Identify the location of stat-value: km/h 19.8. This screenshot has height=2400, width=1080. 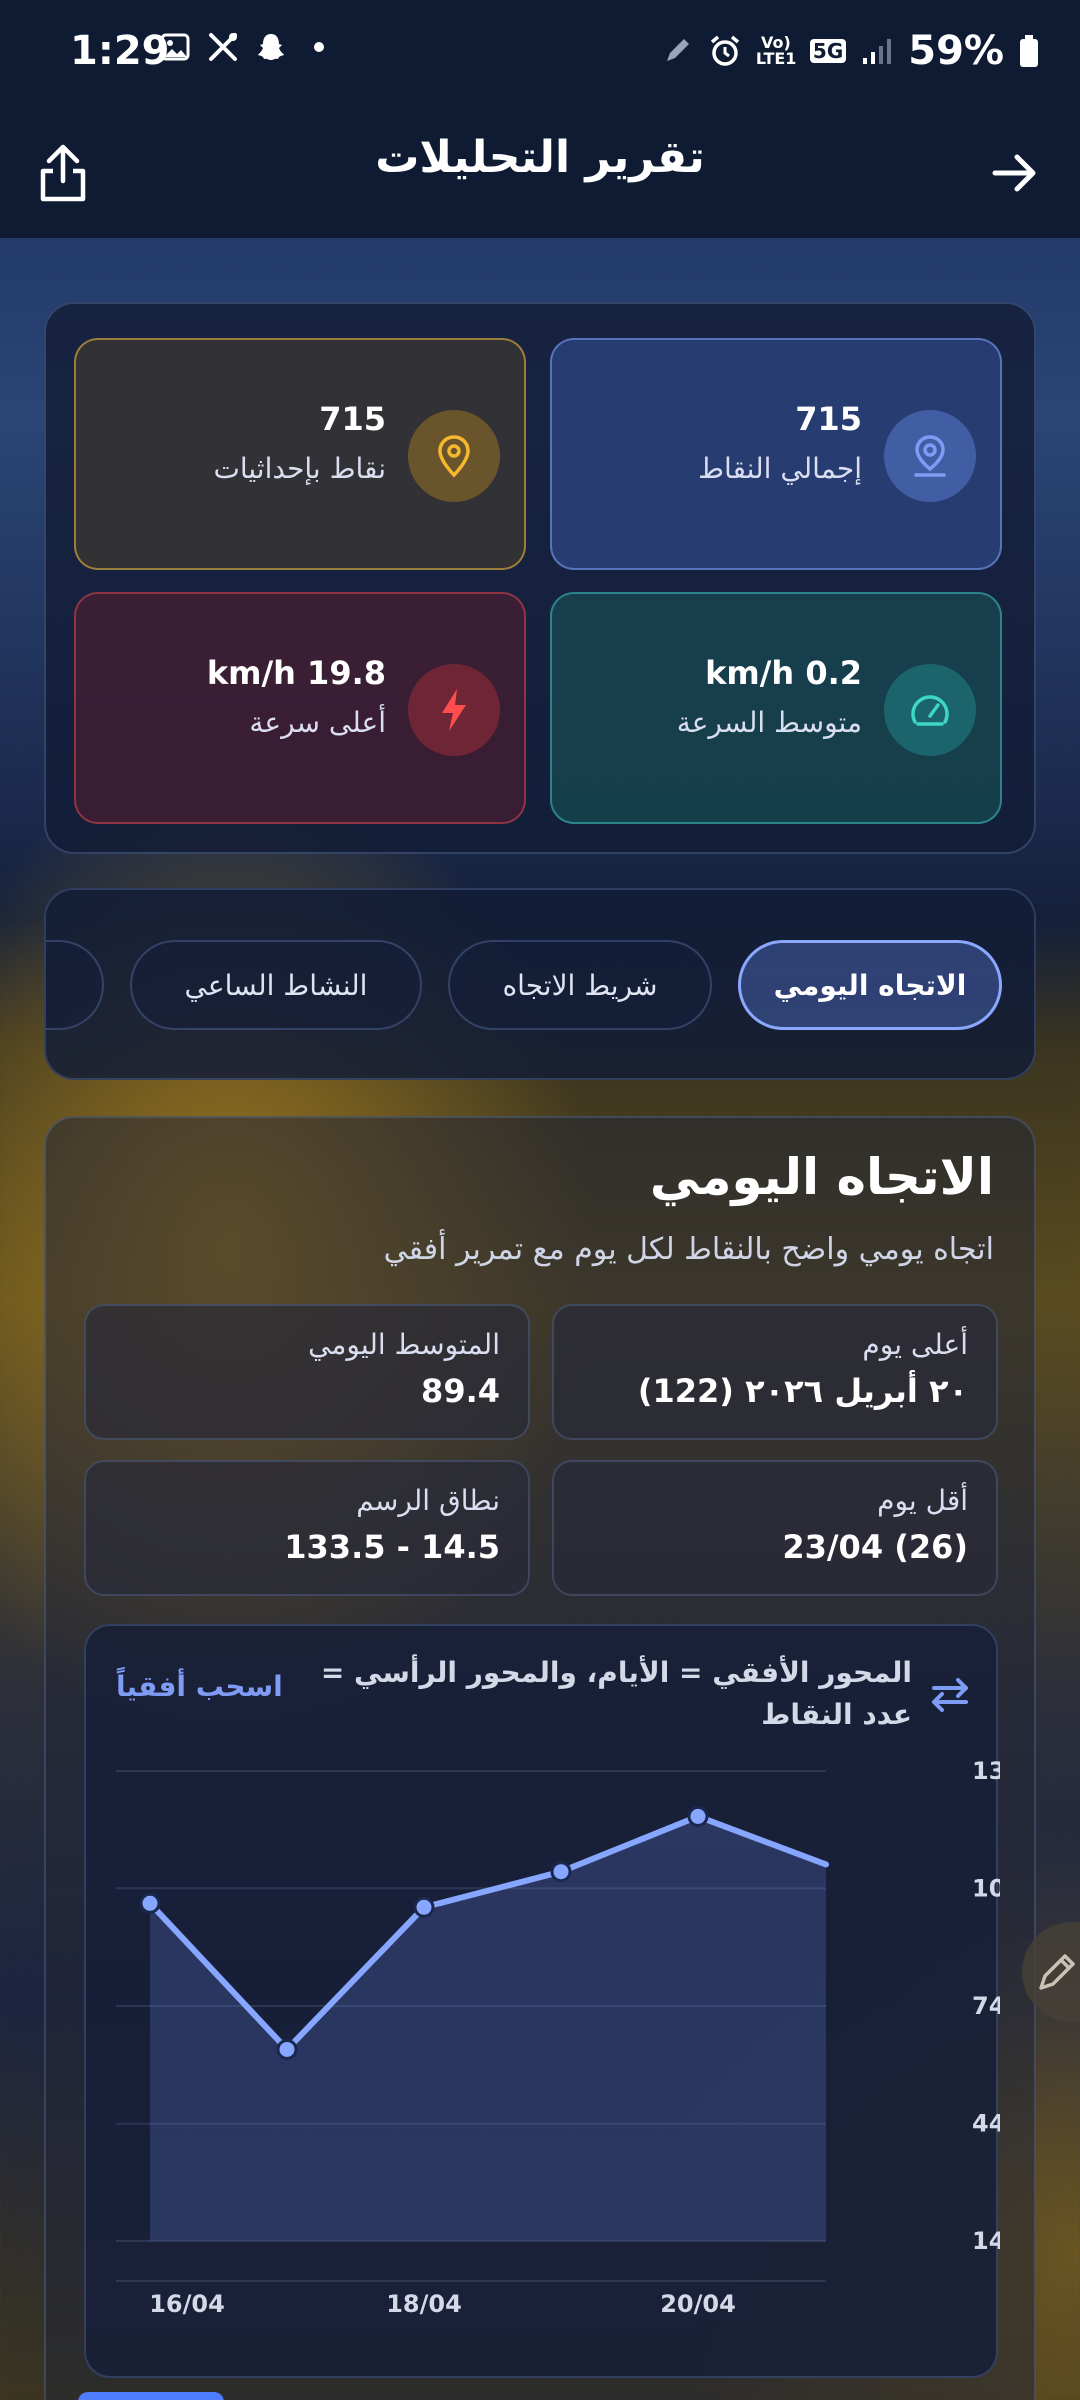
(296, 673).